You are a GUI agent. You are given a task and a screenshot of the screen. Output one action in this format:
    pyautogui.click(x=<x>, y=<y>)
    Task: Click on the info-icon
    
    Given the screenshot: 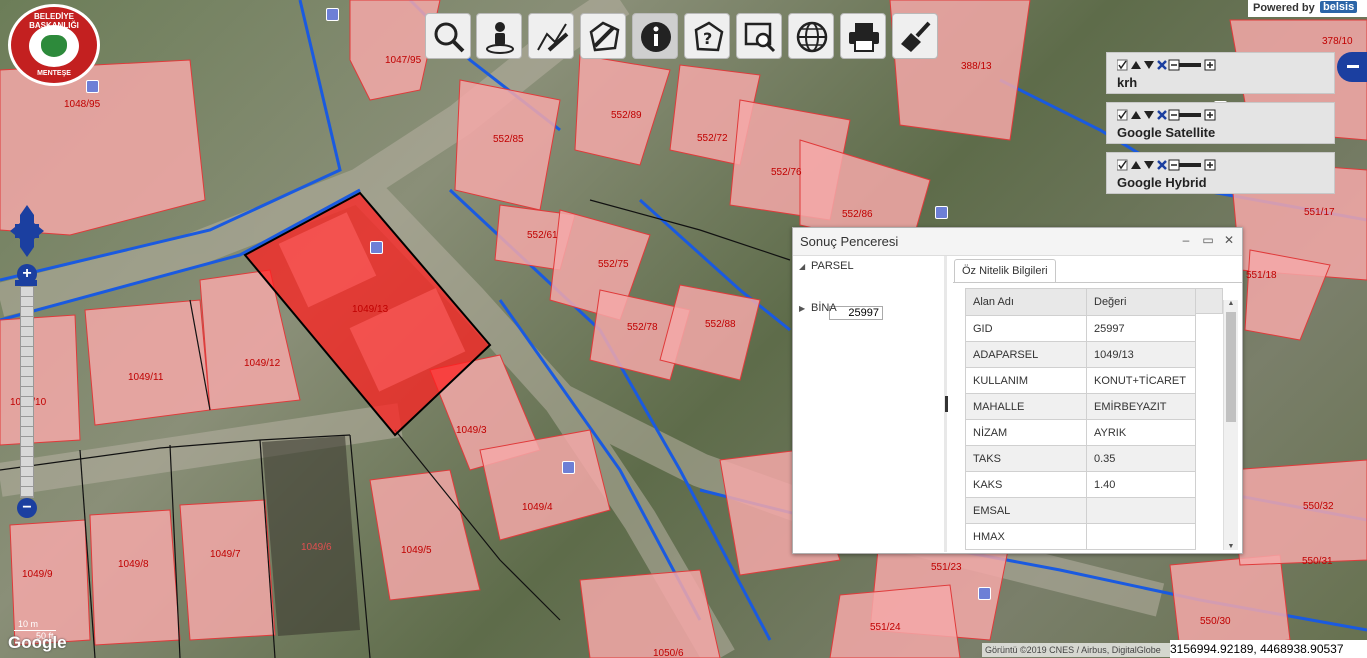 What is the action you would take?
    pyautogui.click(x=656, y=37)
    